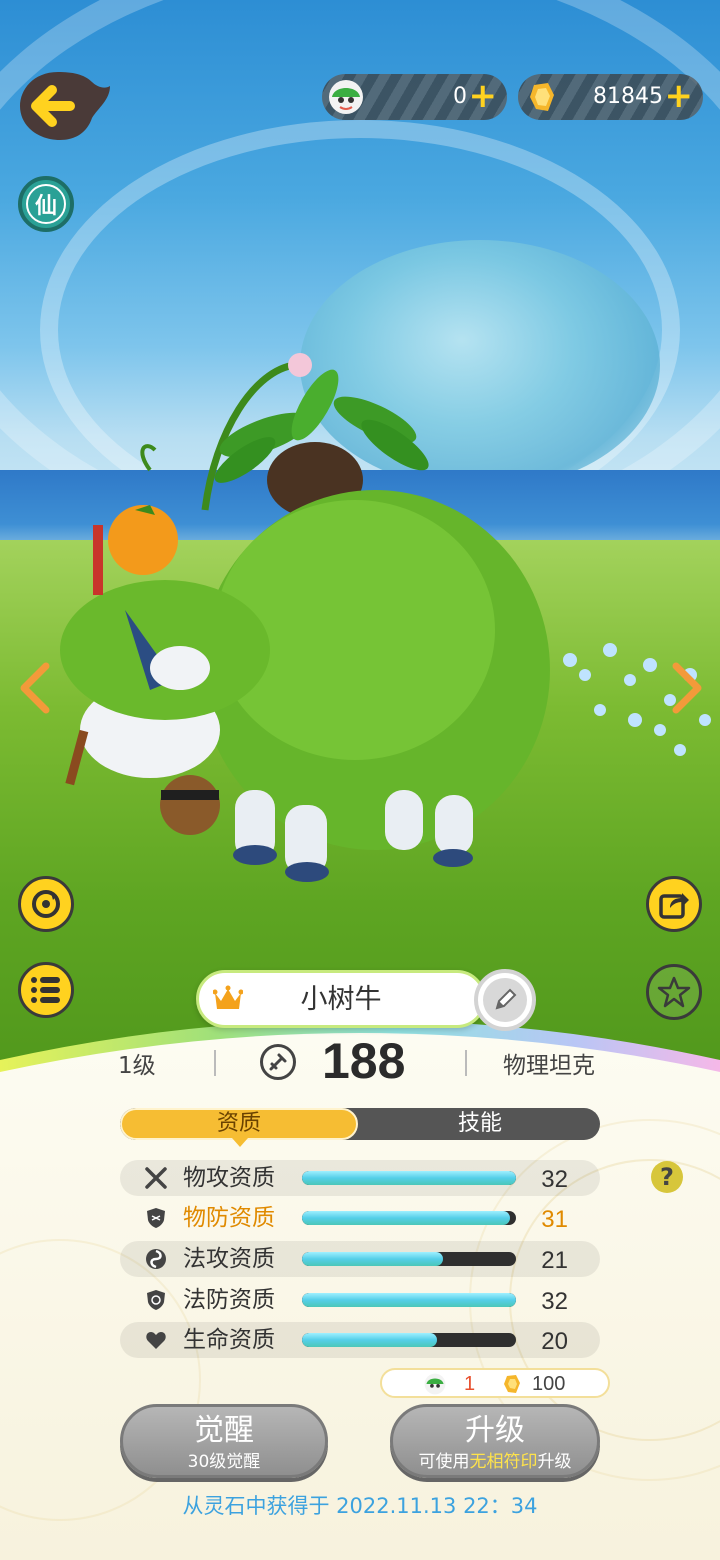 This screenshot has height=1560, width=720. I want to click on pet-name-pill: 小树牛, so click(341, 999).